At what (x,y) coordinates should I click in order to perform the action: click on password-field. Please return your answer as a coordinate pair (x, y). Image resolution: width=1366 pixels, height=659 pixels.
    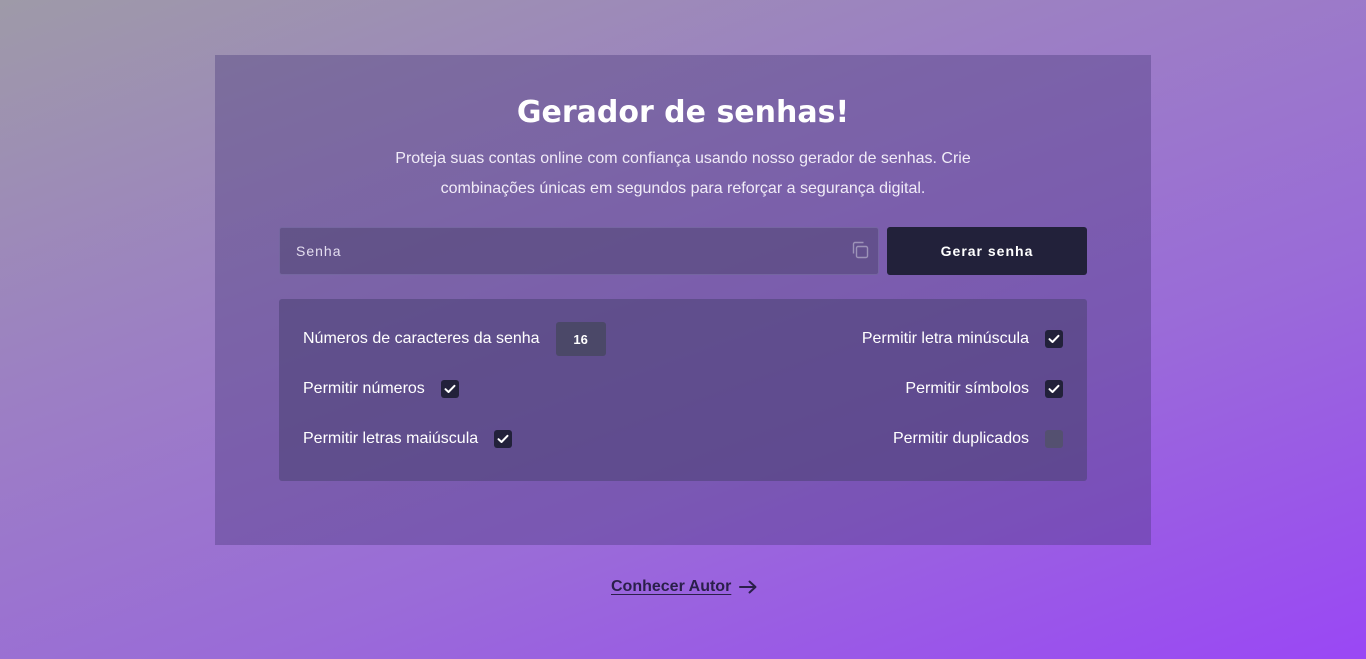
    Looking at the image, I should click on (579, 251).